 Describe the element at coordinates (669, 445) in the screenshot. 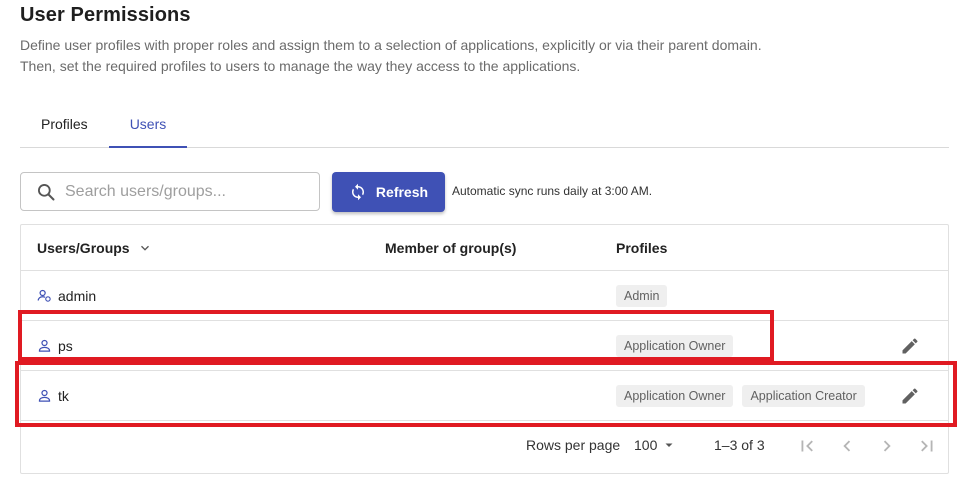

I see `dropdown-arrow-icon` at that location.